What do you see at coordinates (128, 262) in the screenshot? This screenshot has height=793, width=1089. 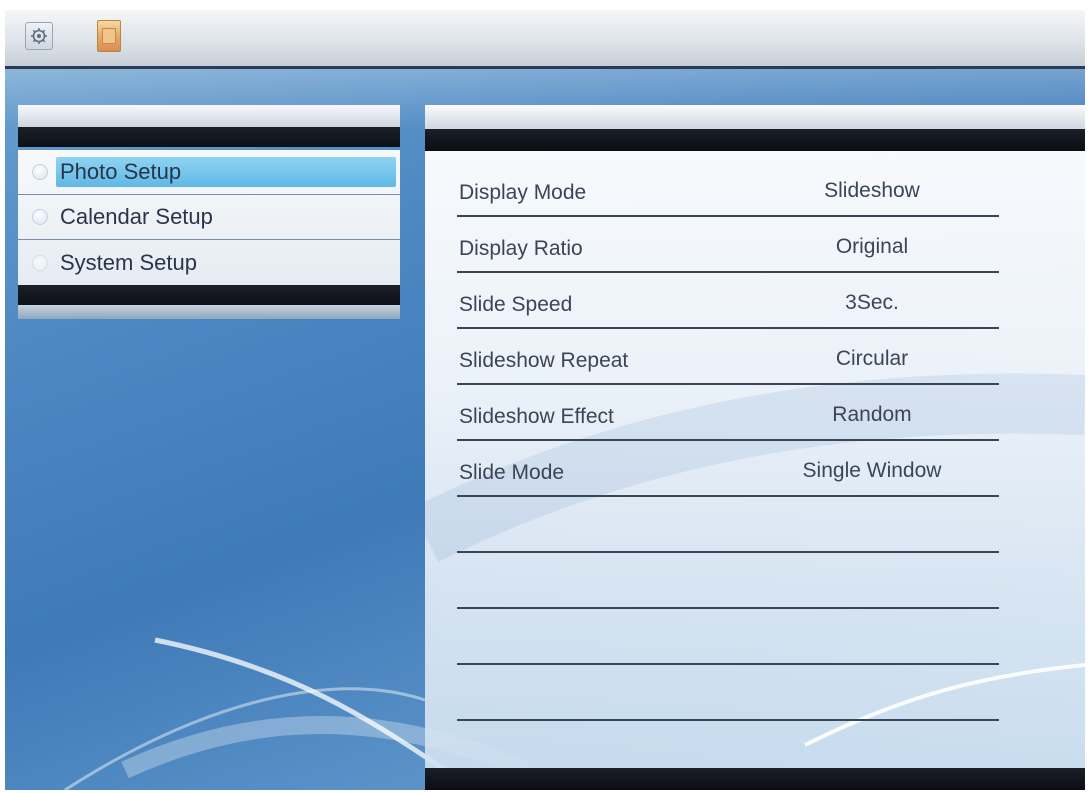 I see `menu-item-label: System Setup` at bounding box center [128, 262].